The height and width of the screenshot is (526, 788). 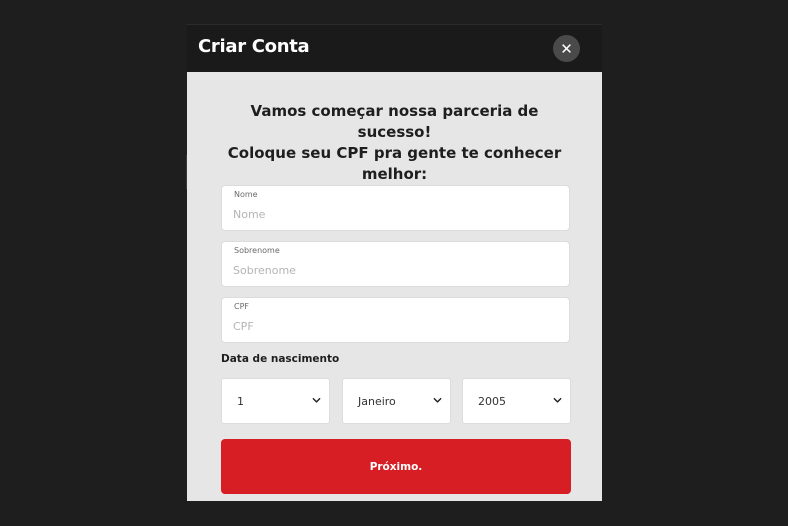 What do you see at coordinates (393, 326) in the screenshot?
I see `cpf-input` at bounding box center [393, 326].